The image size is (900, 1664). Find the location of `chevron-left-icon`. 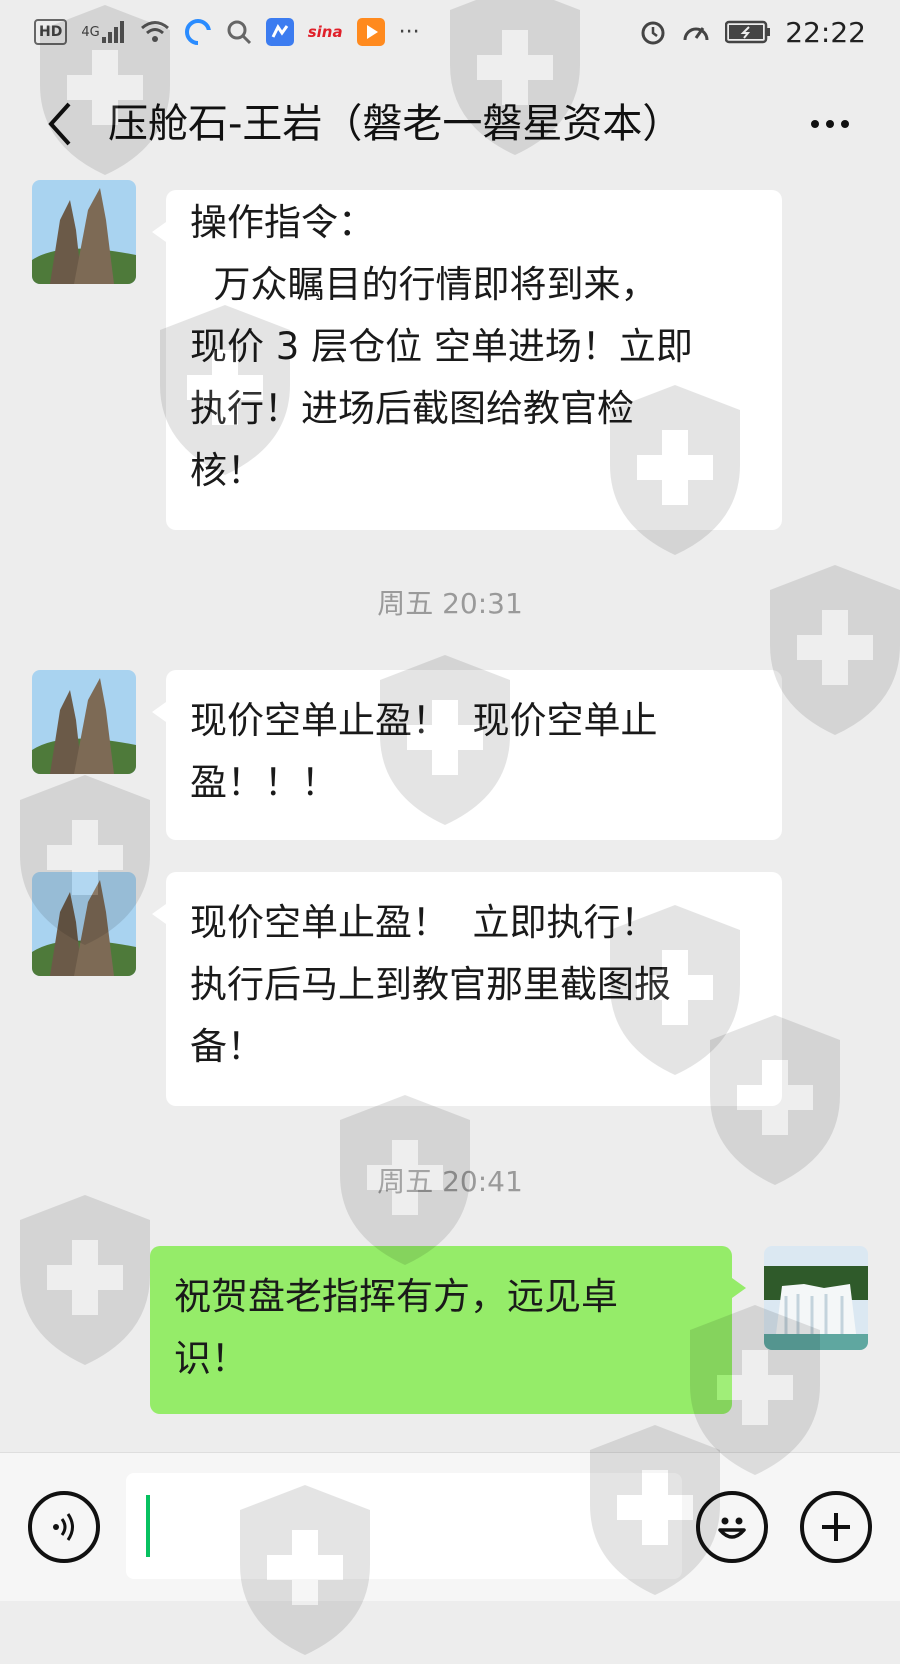

chevron-left-icon is located at coordinates (59, 124).